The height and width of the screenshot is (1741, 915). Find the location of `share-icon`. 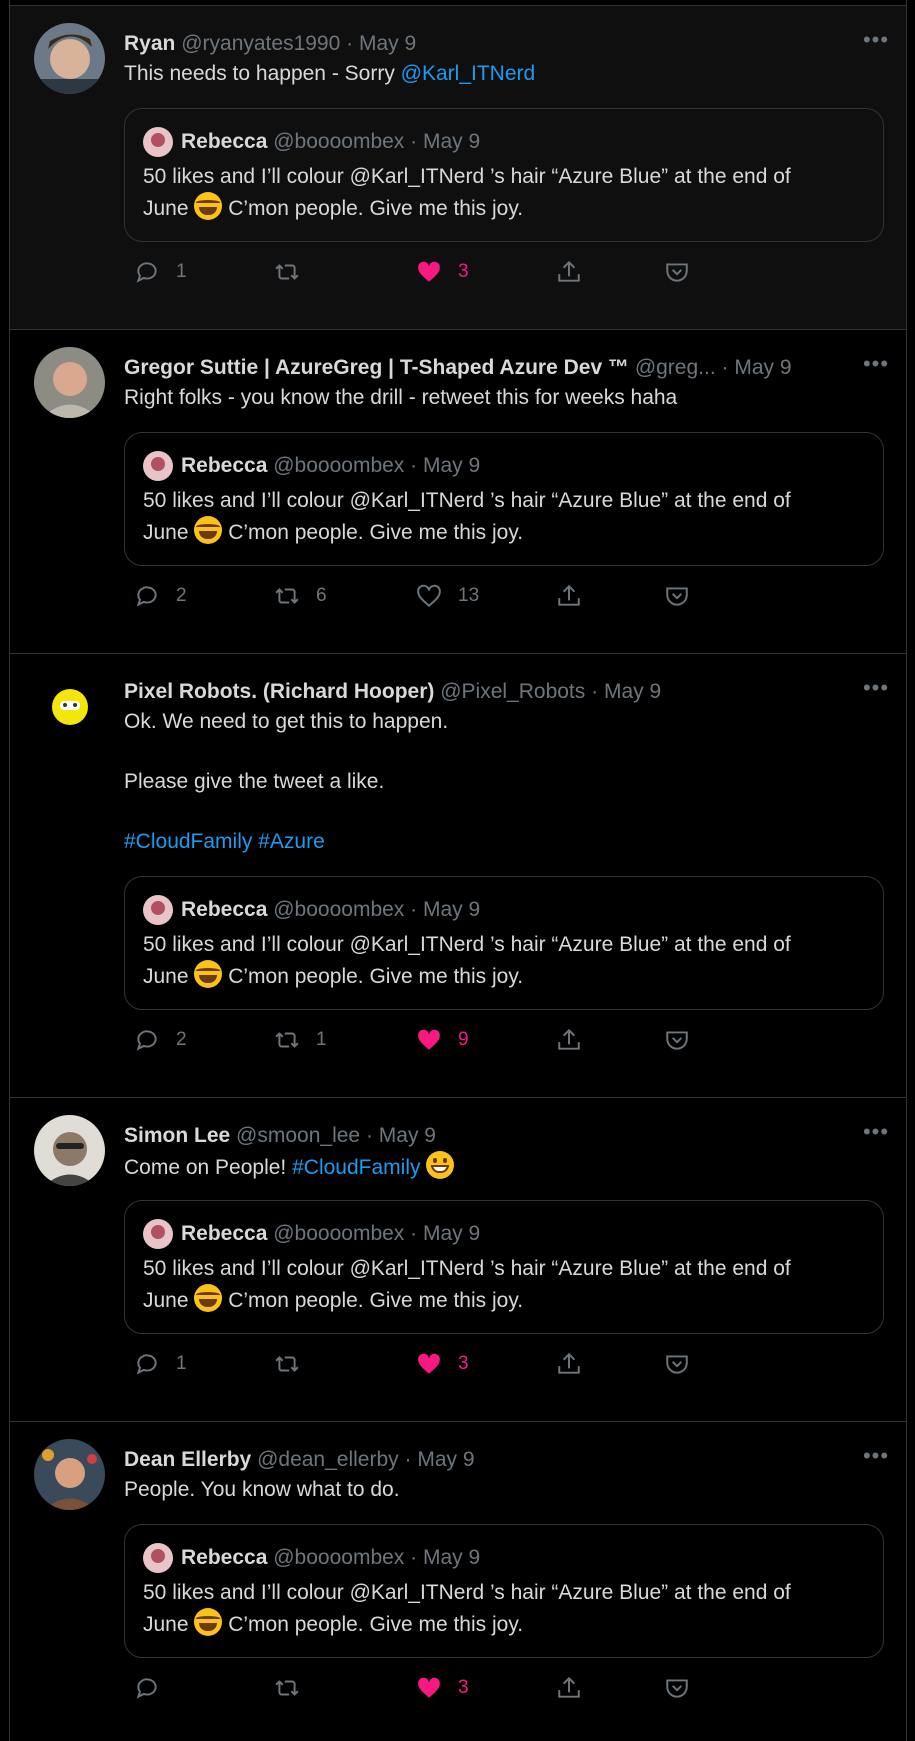

share-icon is located at coordinates (569, 1039).